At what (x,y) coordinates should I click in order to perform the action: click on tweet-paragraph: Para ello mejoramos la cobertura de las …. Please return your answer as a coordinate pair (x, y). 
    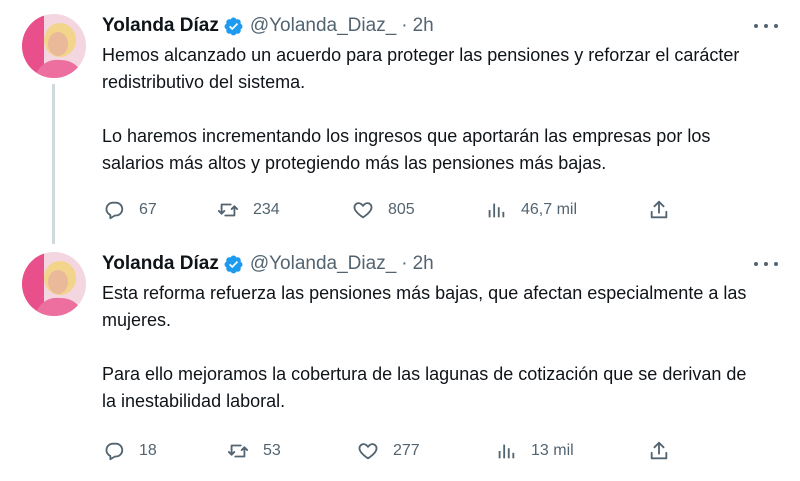
    Looking at the image, I should click on (424, 387).